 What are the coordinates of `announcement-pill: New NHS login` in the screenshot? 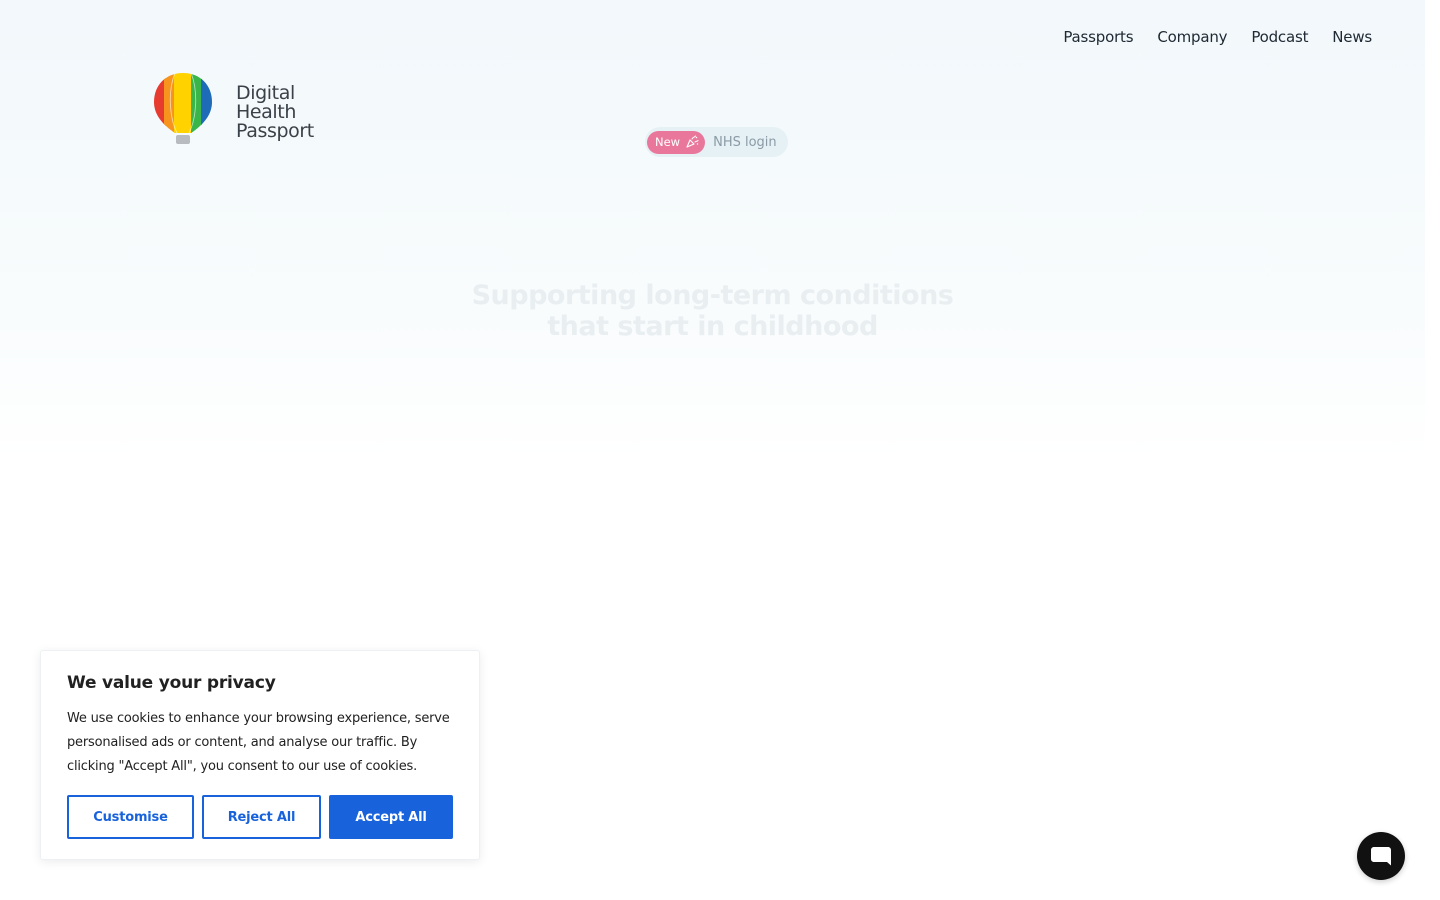 It's located at (716, 142).